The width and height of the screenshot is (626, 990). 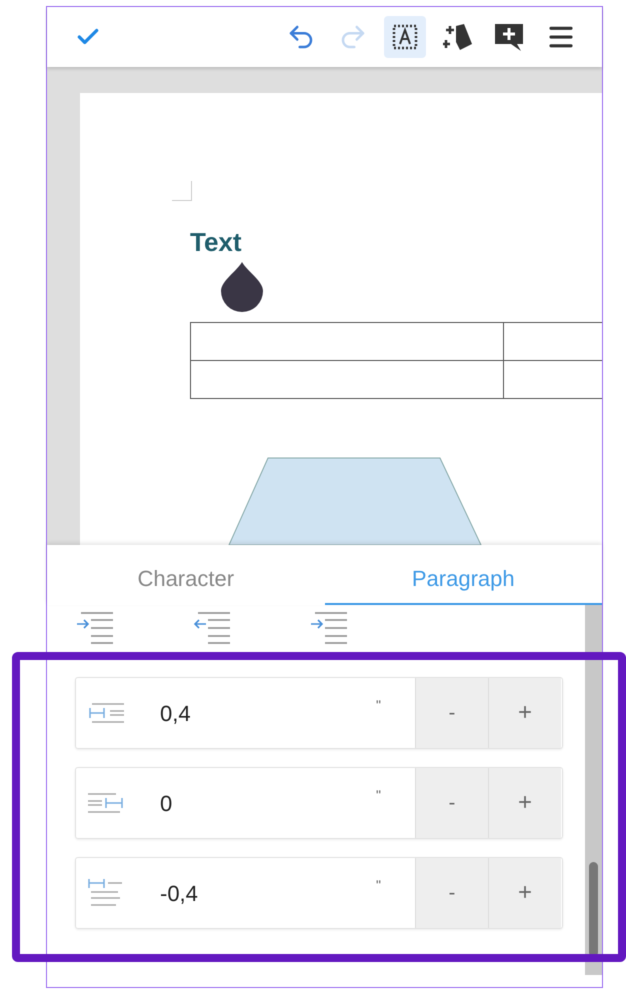 What do you see at coordinates (105, 893) in the screenshot?
I see `first-line-indent-icon` at bounding box center [105, 893].